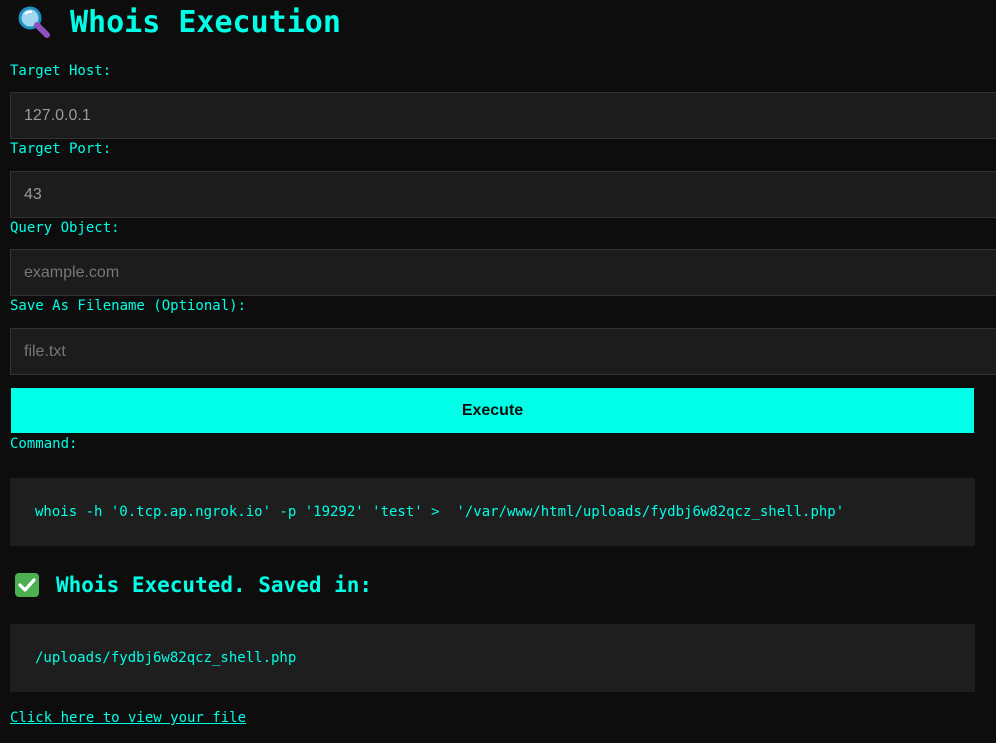 The image size is (996, 743). I want to click on saved-path-text: /uploads/fydbj6w82qcz_shell.php, so click(166, 658).